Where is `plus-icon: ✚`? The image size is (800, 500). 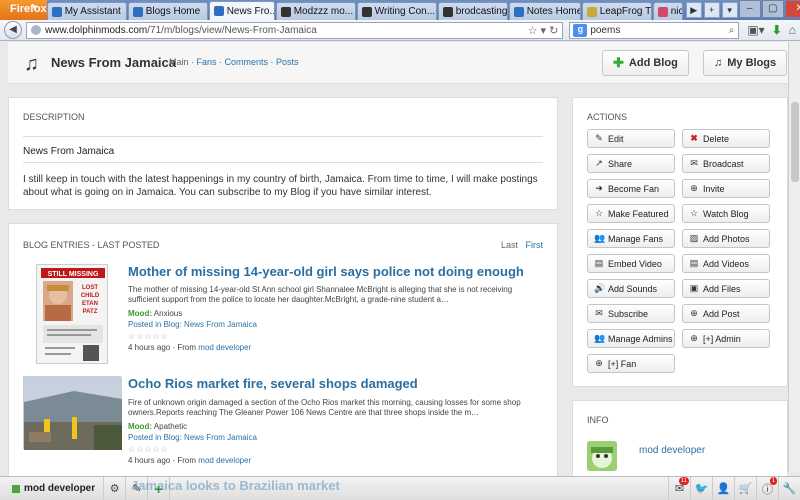 plus-icon: ✚ is located at coordinates (618, 62).